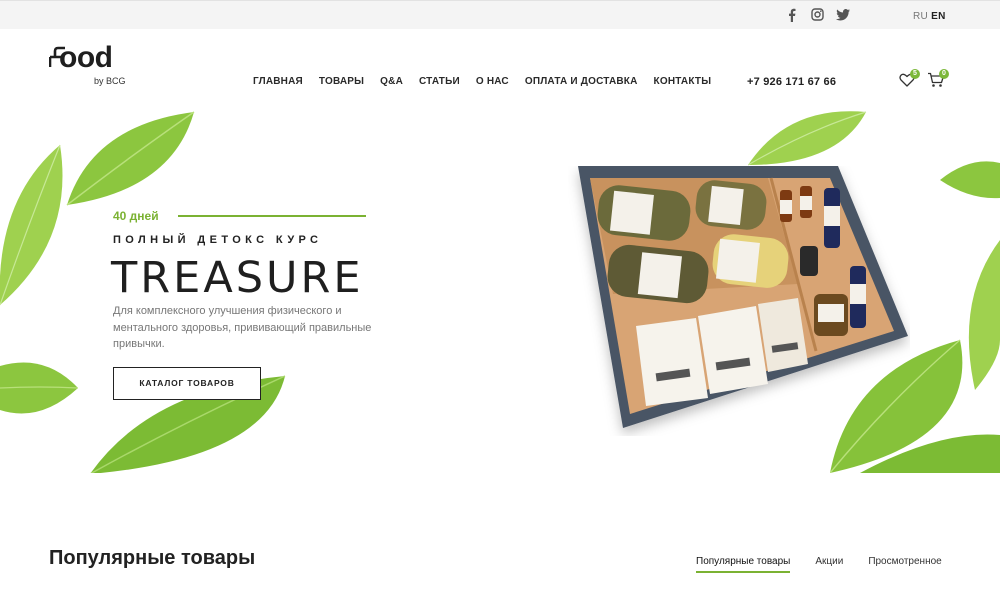 This screenshot has height=607, width=1000. What do you see at coordinates (938, 16) in the screenshot?
I see `lang-en: EN` at bounding box center [938, 16].